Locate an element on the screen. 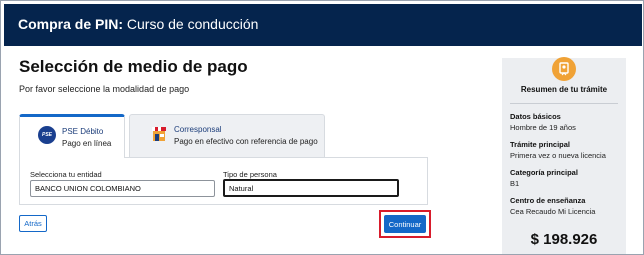 This screenshot has height=255, width=644. certificate-icon is located at coordinates (564, 69).